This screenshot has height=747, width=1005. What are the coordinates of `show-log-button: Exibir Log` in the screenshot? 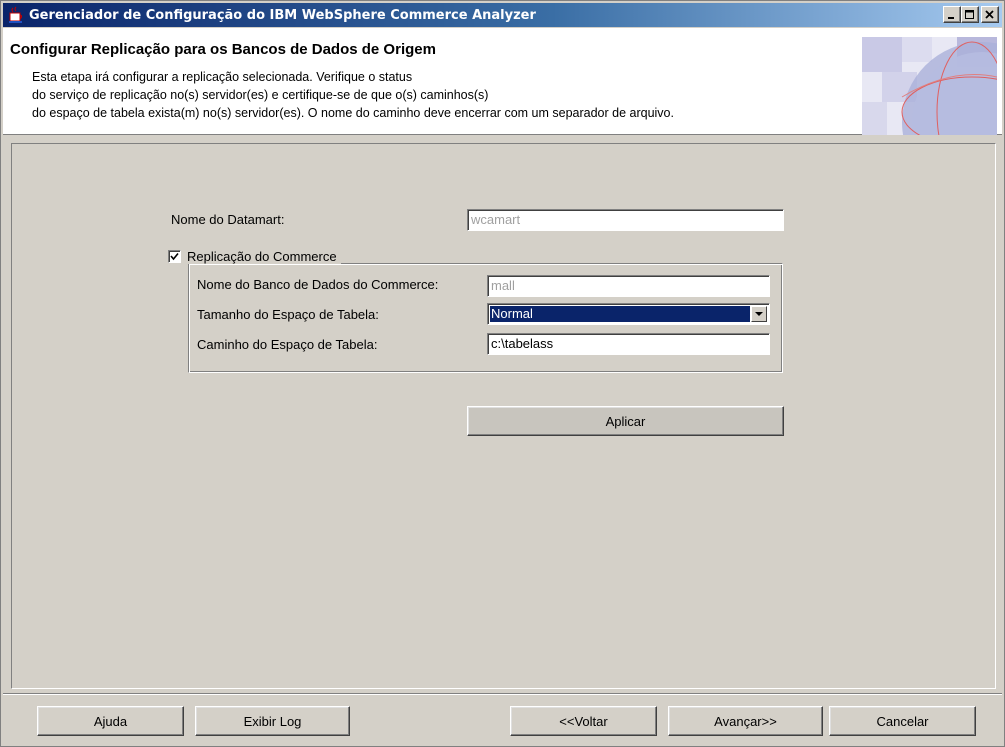 It's located at (272, 721).